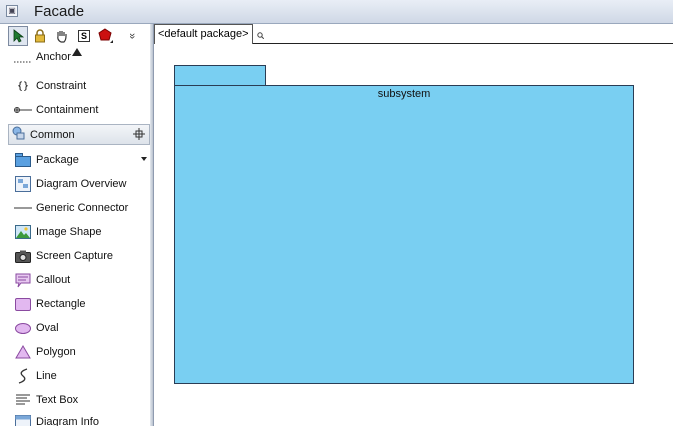 The width and height of the screenshot is (673, 426). I want to click on palette-item-callout: Callout, so click(75, 280).